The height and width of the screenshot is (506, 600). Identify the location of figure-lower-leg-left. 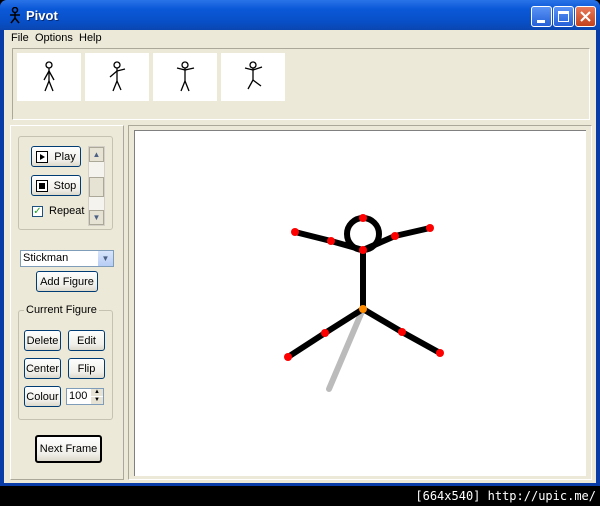
(306, 345).